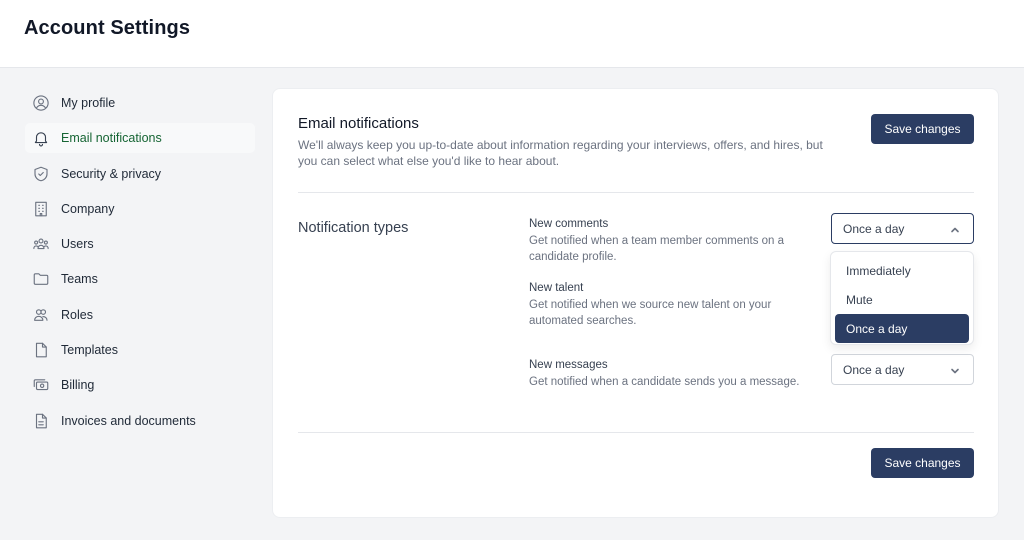 This screenshot has height=540, width=1024. What do you see at coordinates (41, 315) in the screenshot?
I see `user-group-icon` at bounding box center [41, 315].